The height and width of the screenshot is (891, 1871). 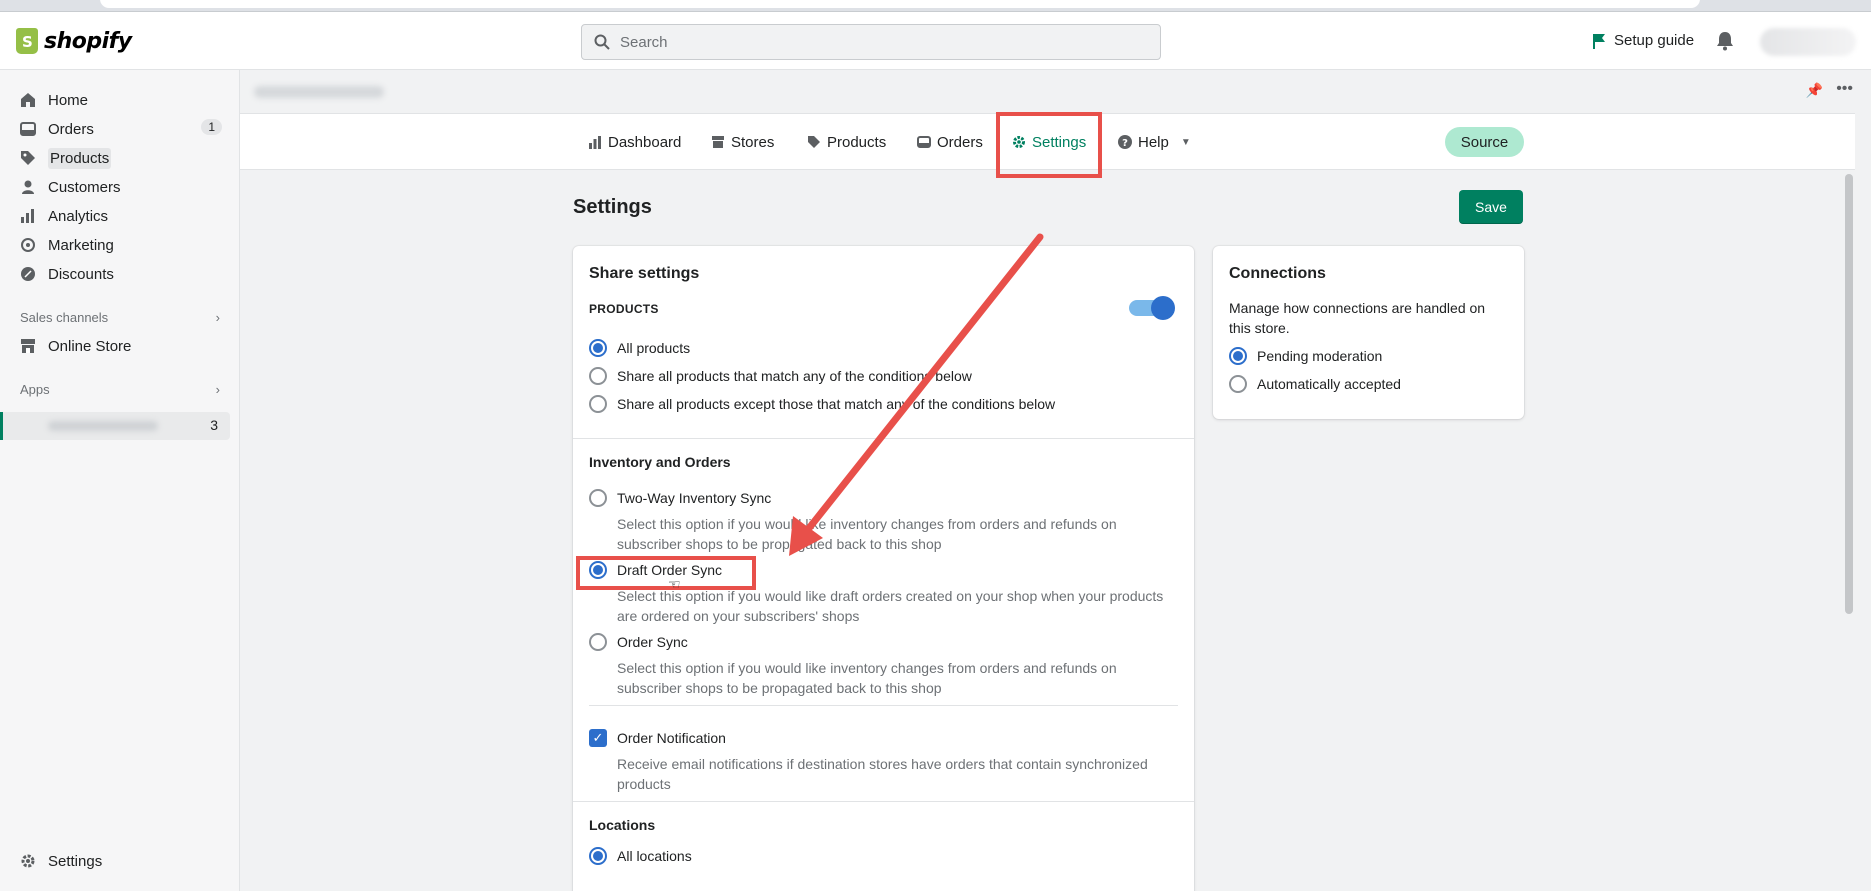 I want to click on sidebar-item-label: Products, so click(x=80, y=158).